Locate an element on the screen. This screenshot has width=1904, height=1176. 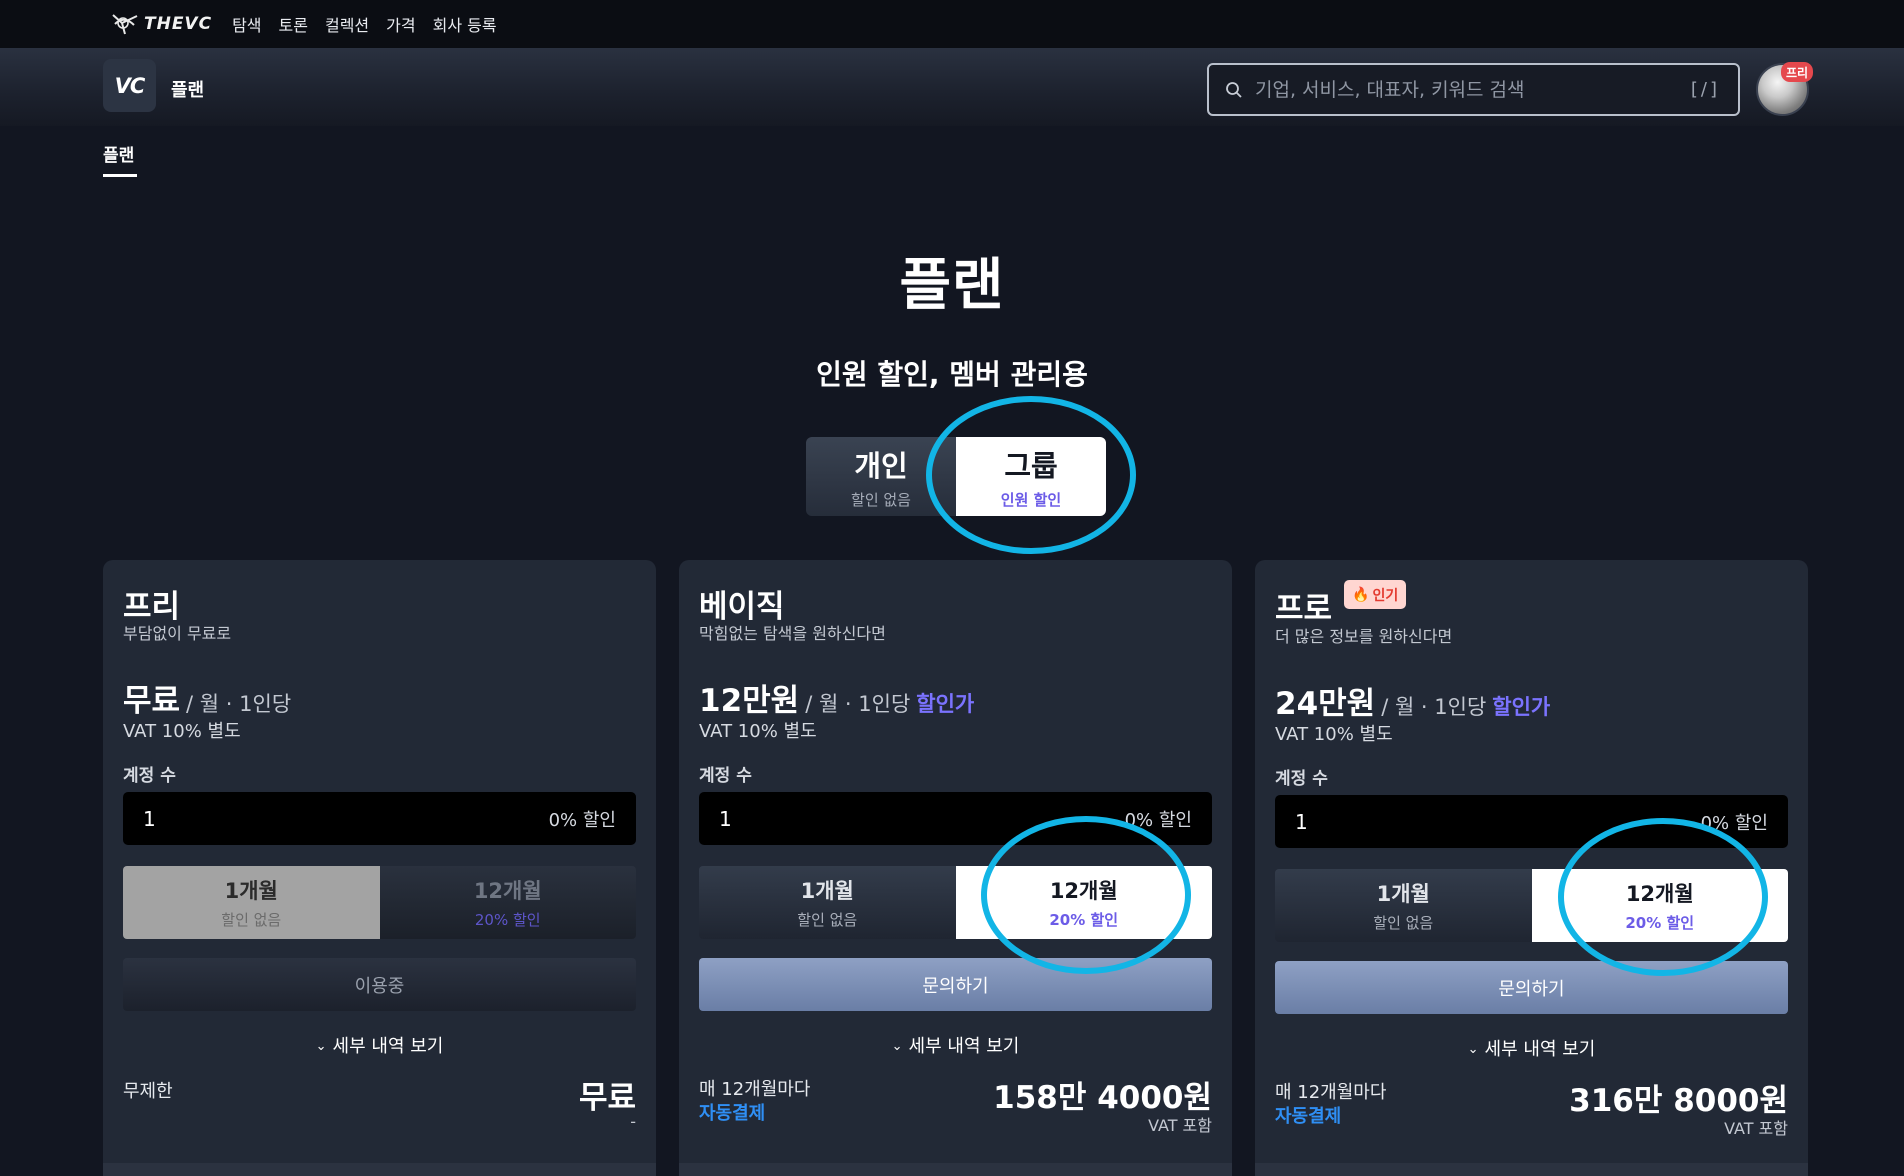
plan-price: 24만원 is located at coordinates (1325, 704).